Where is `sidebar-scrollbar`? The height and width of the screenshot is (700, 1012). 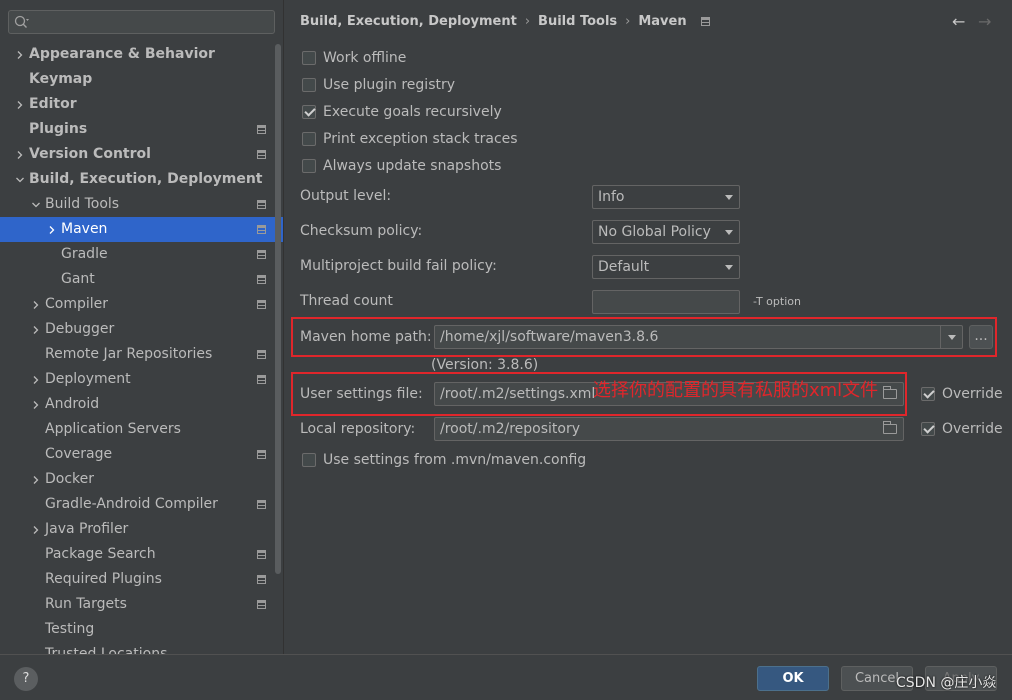 sidebar-scrollbar is located at coordinates (278, 309).